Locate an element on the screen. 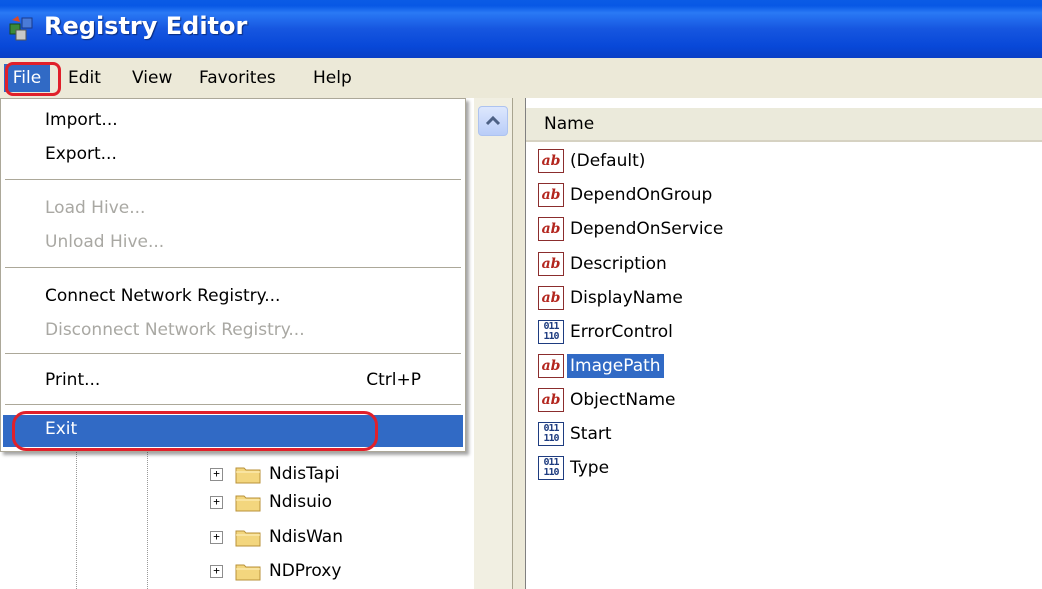 This screenshot has width=1042, height=589. tree-item: + NdisTapi is located at coordinates (275, 474).